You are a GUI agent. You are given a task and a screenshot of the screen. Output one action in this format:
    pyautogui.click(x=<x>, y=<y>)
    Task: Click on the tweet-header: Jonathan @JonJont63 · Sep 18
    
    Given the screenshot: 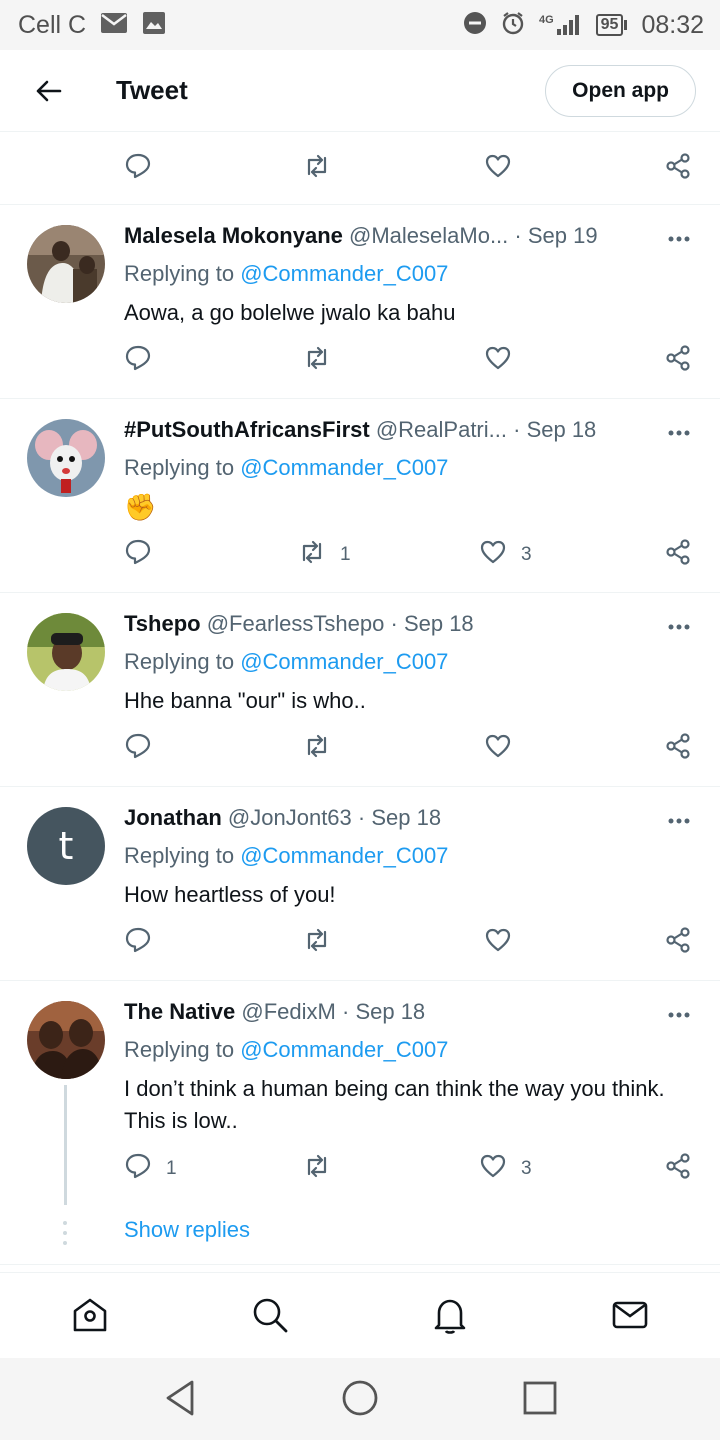 What is the action you would take?
    pyautogui.click(x=382, y=822)
    